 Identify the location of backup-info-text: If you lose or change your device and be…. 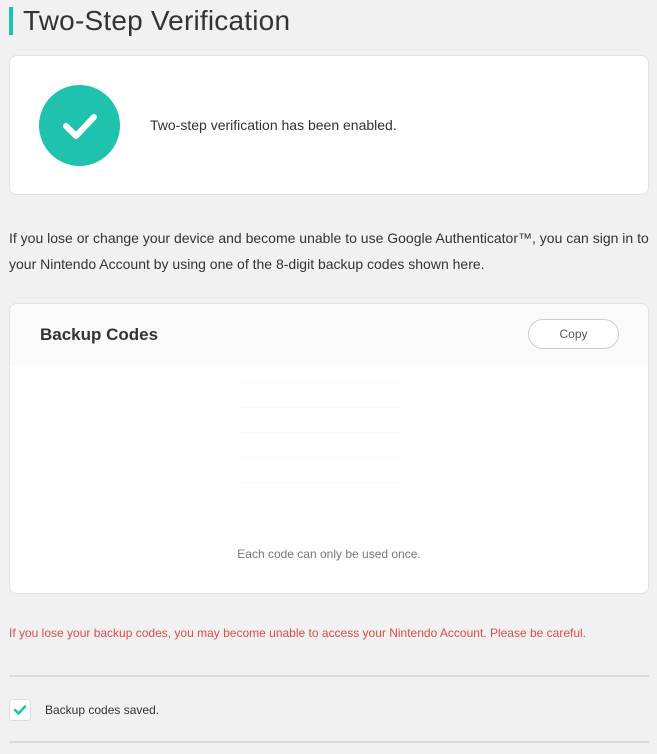
(329, 251).